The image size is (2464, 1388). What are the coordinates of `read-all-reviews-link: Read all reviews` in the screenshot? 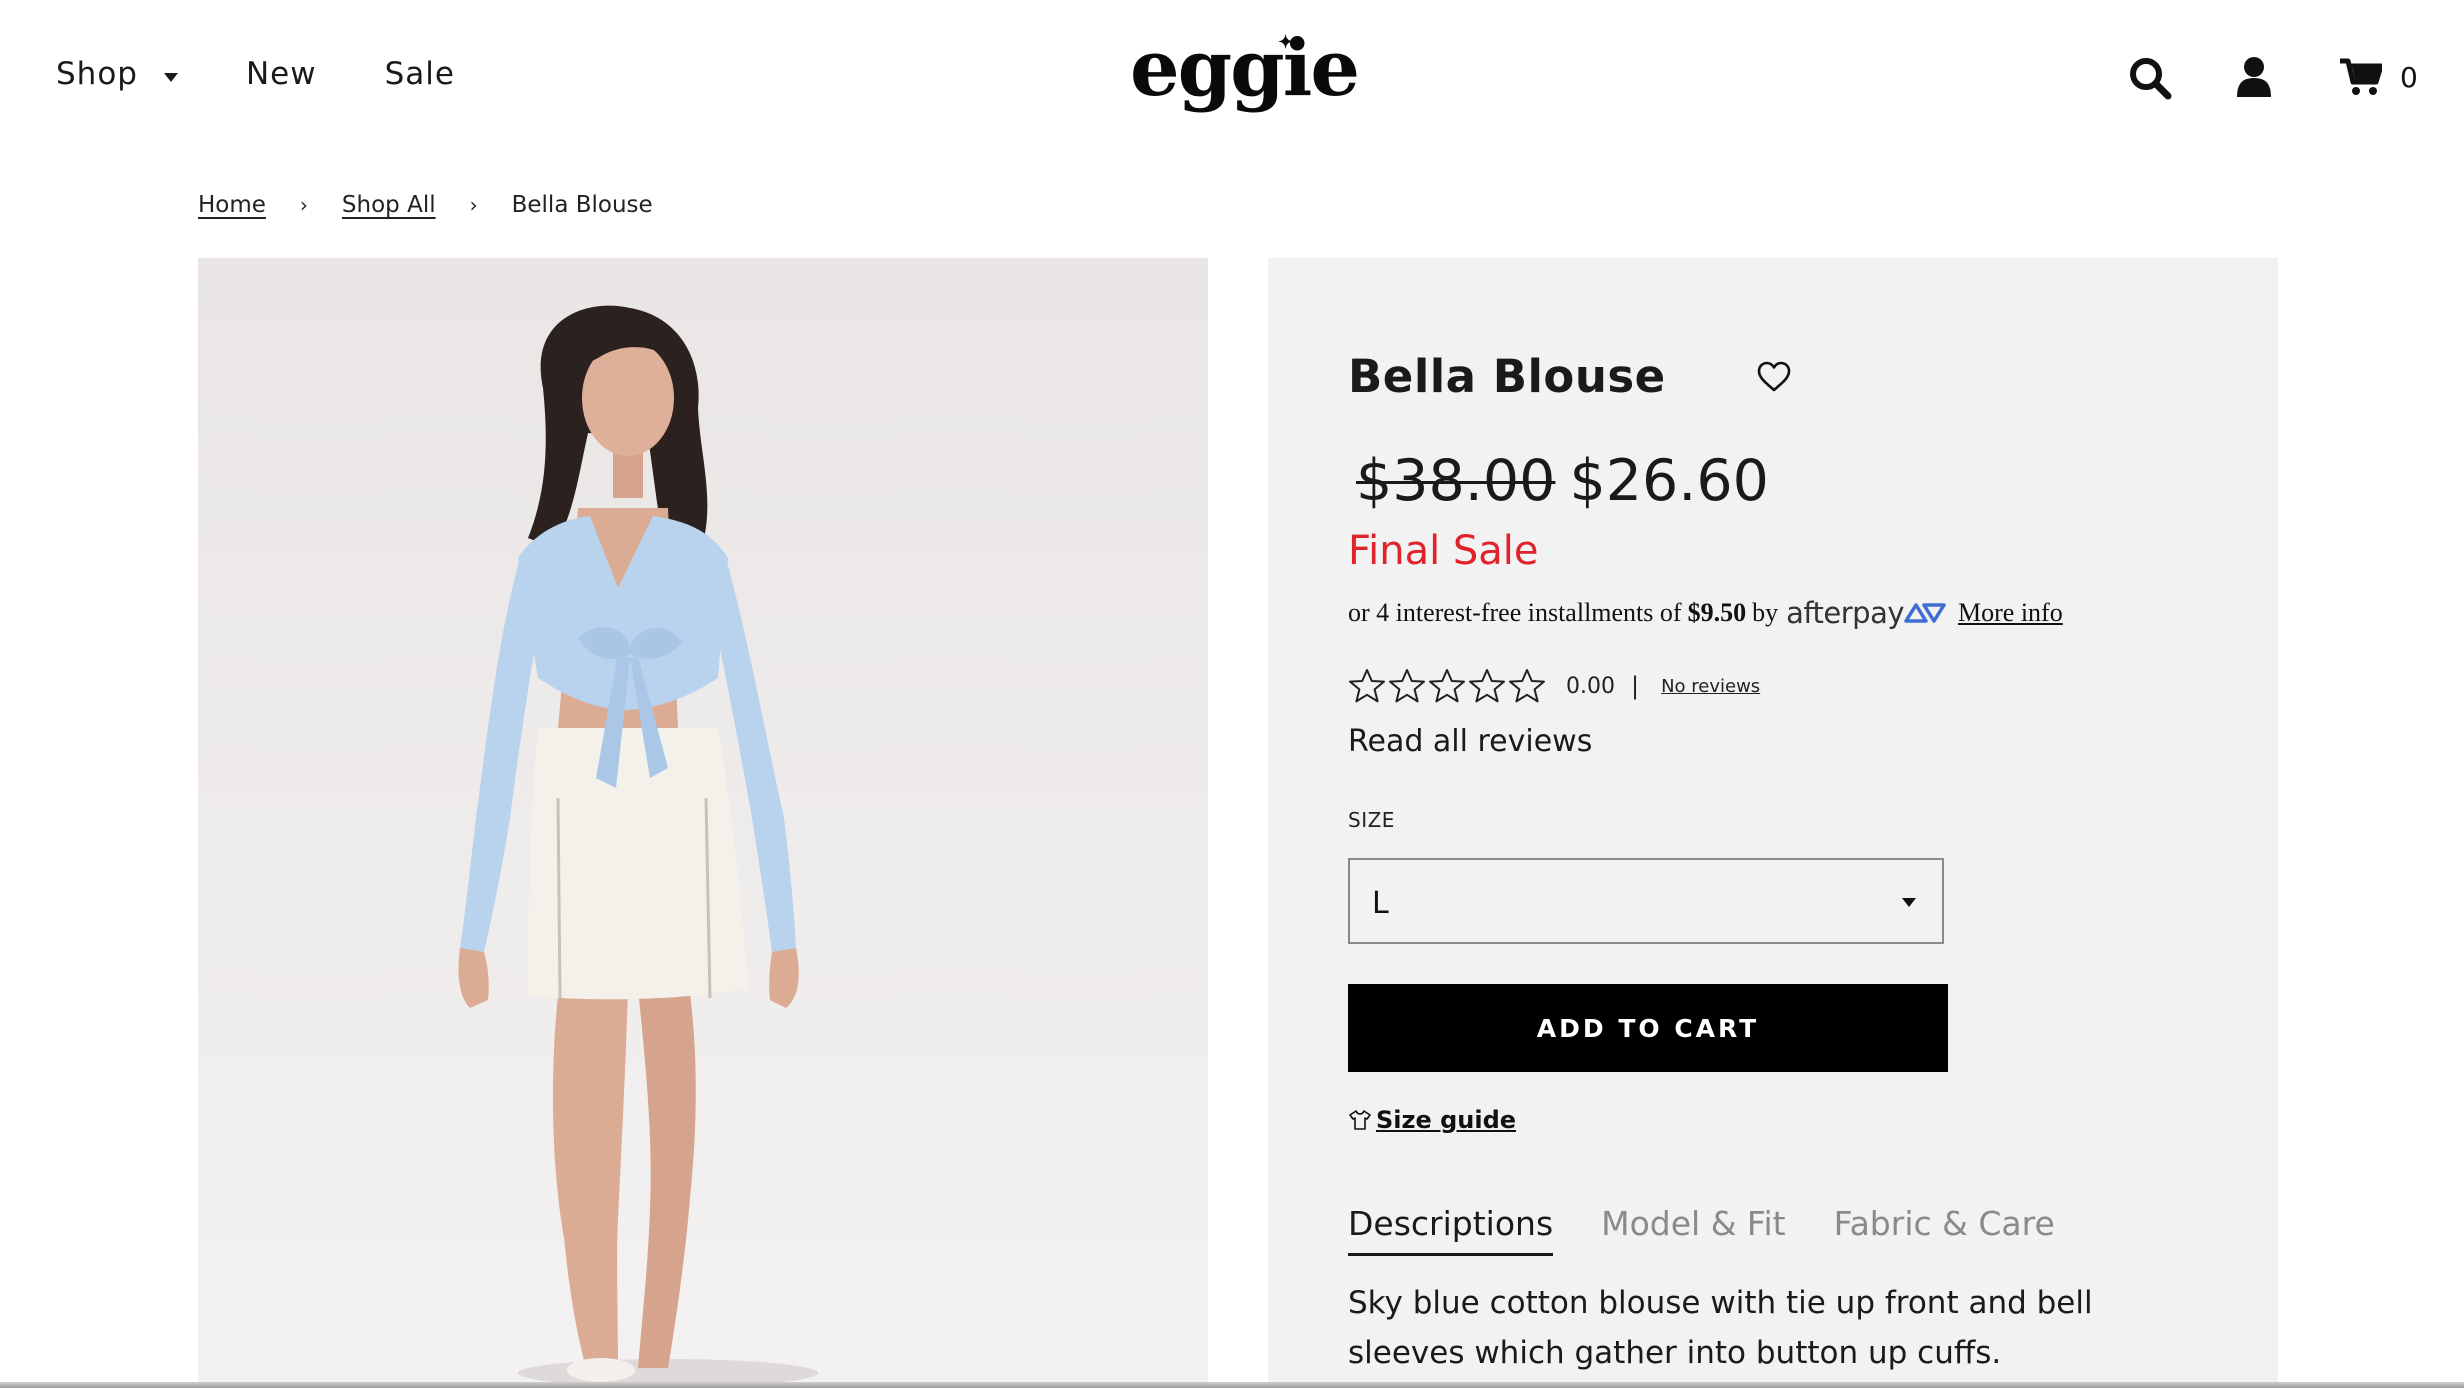 It's located at (1470, 741).